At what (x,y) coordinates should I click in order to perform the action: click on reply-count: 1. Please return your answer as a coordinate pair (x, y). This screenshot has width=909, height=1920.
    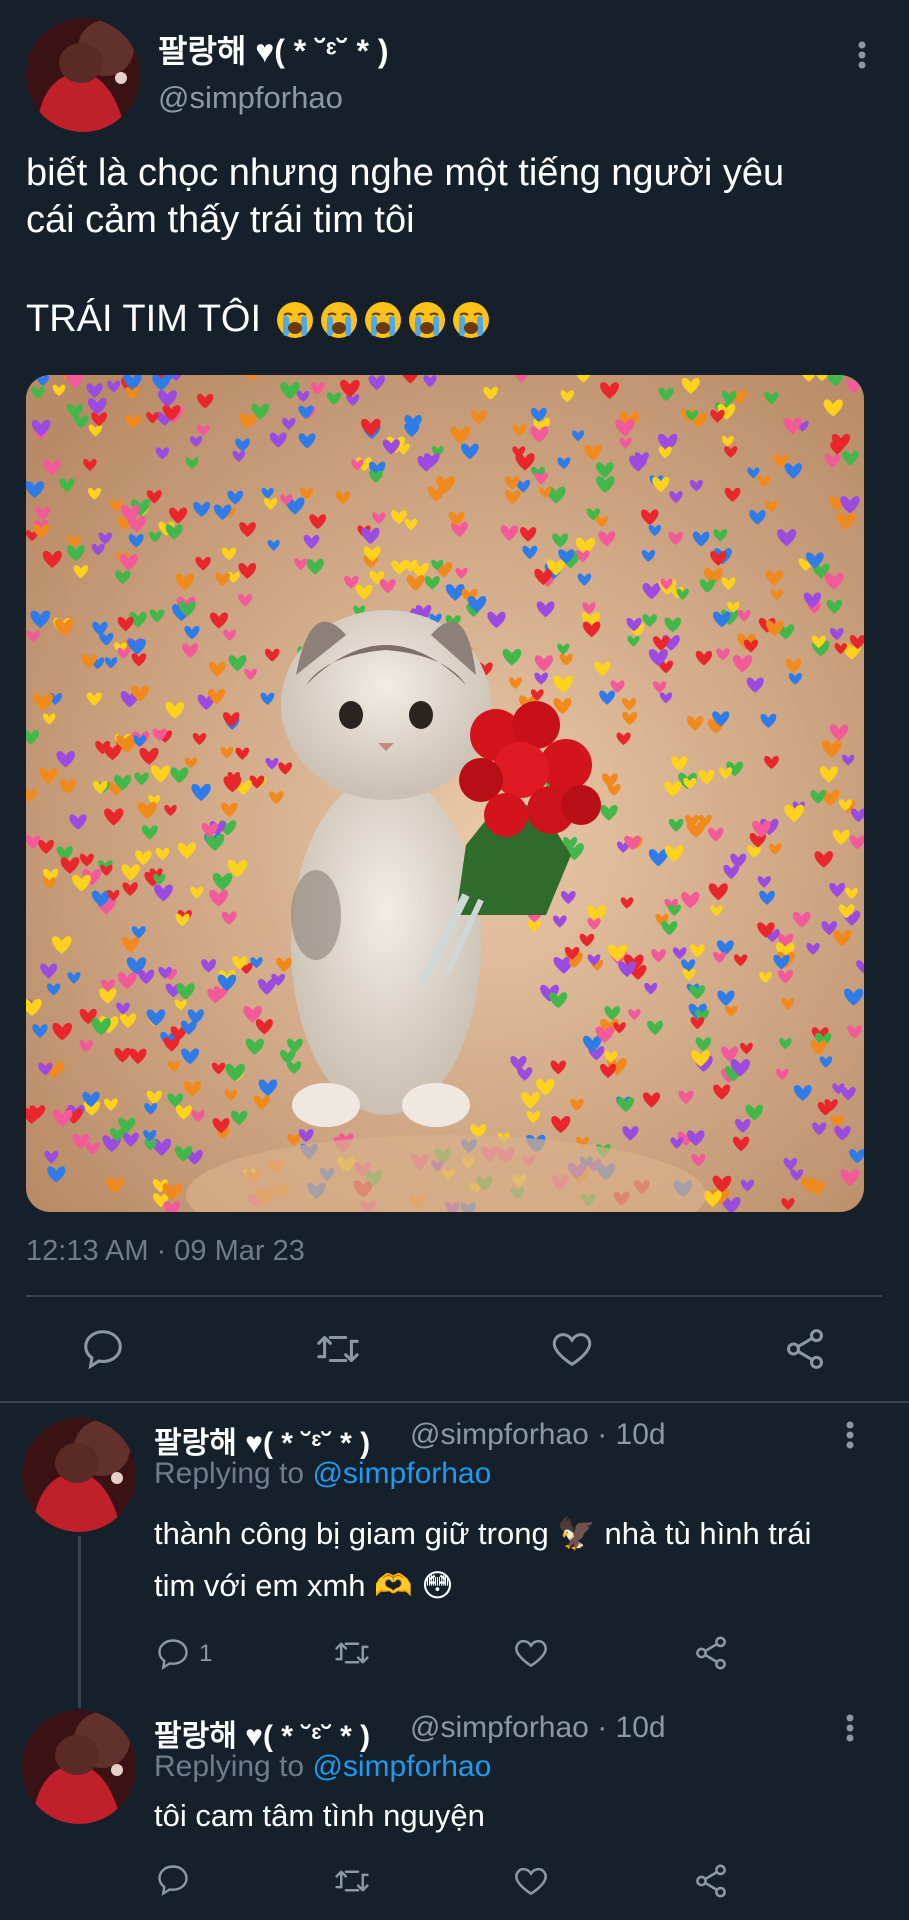
    Looking at the image, I should click on (206, 1653).